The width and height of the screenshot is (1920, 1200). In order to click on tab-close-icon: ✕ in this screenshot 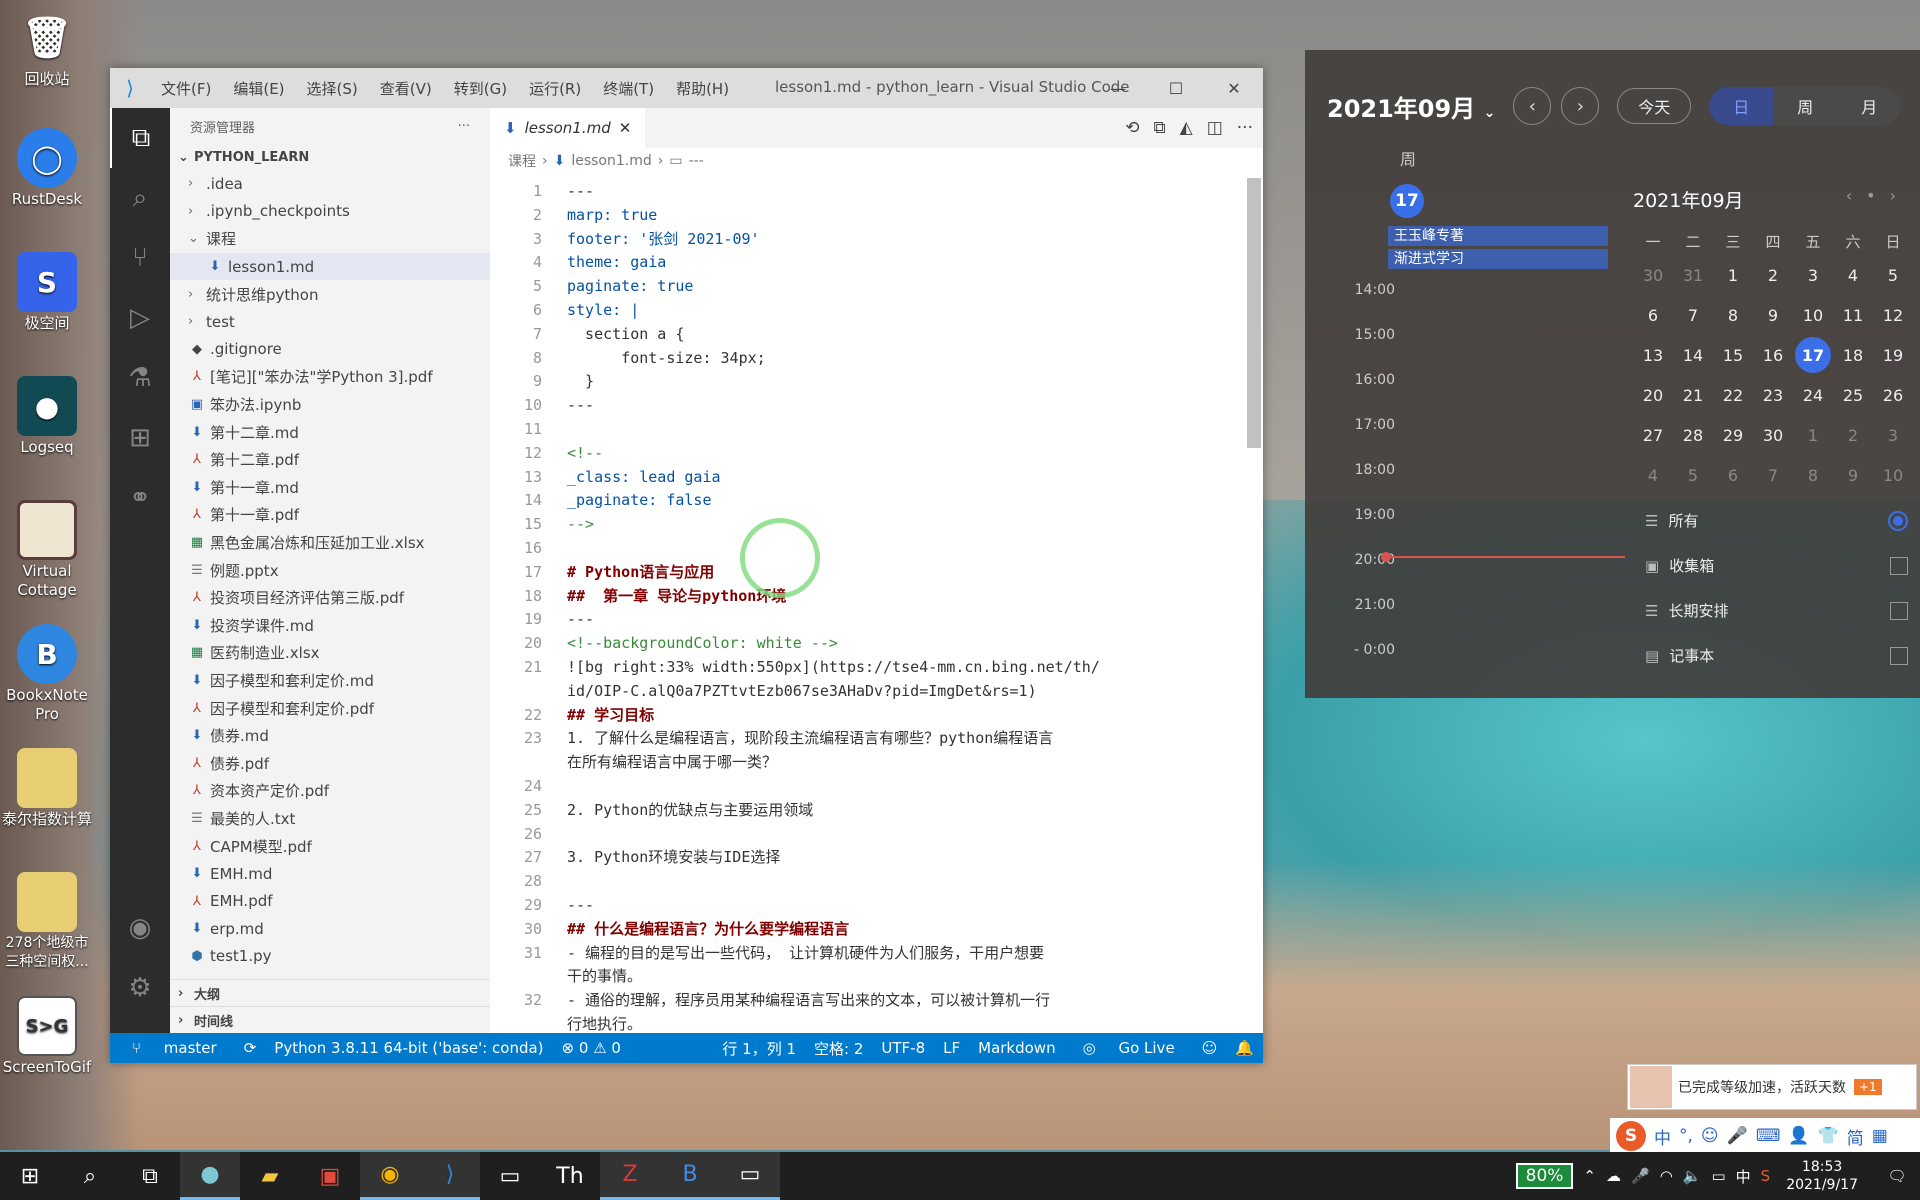, I will do `click(625, 128)`.